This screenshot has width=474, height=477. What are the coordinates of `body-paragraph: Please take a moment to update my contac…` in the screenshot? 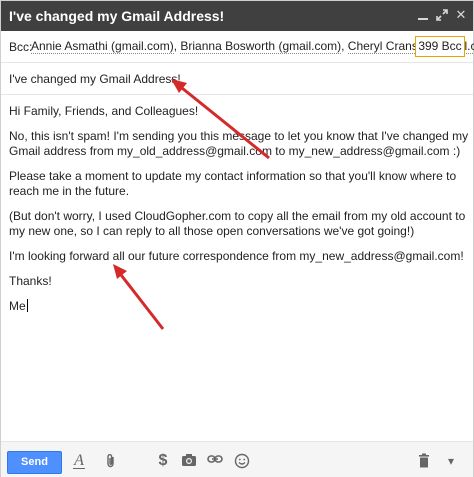 It's located at (233, 183).